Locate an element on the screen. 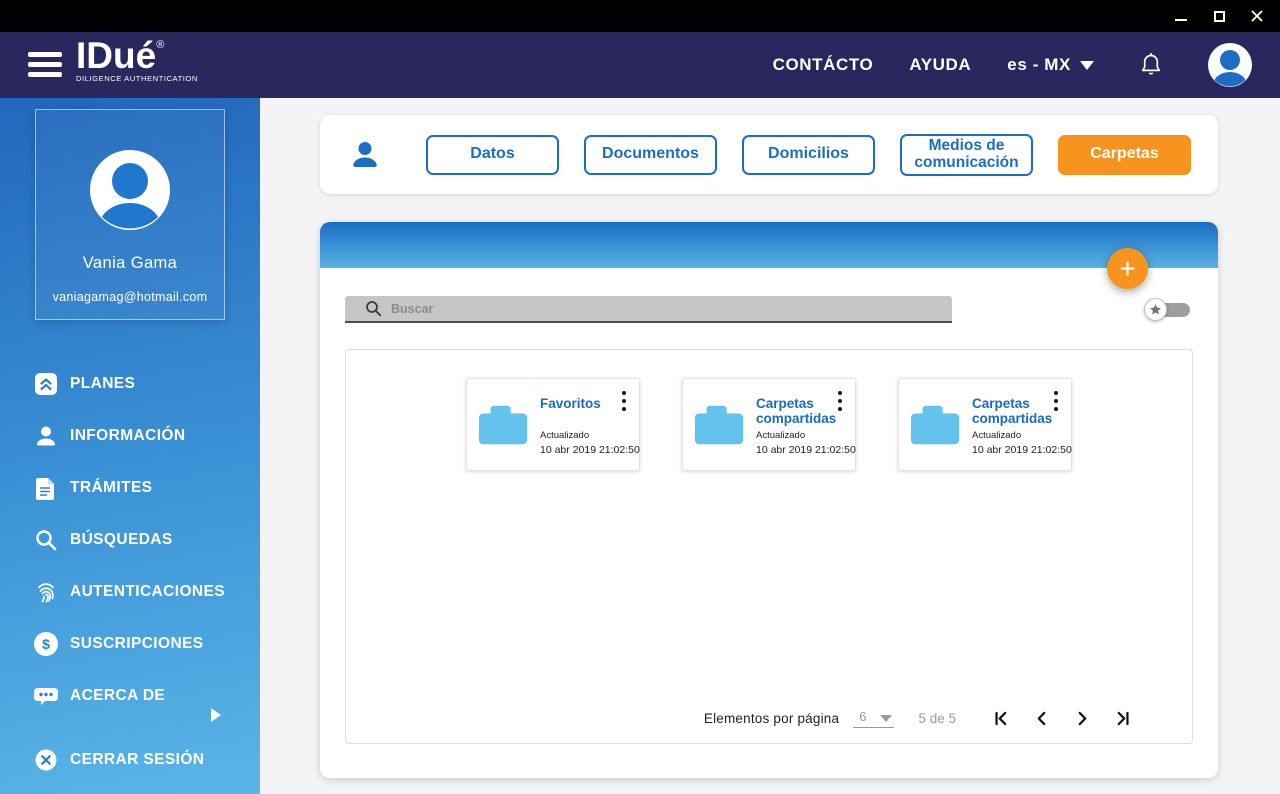 The height and width of the screenshot is (794, 1280). language-selector: es - MX is located at coordinates (1050, 65).